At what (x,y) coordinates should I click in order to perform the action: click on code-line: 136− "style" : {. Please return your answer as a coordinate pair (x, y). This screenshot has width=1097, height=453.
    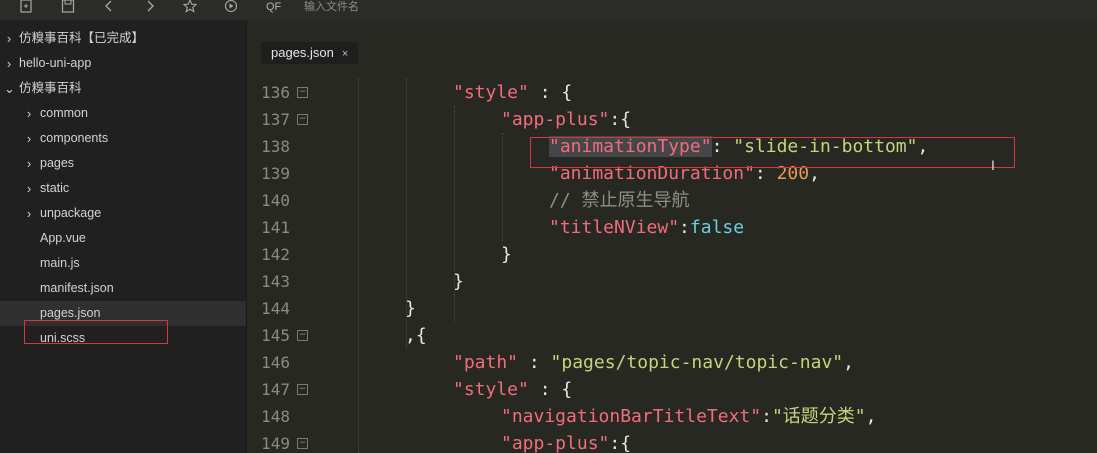
    Looking at the image, I should click on (672, 92).